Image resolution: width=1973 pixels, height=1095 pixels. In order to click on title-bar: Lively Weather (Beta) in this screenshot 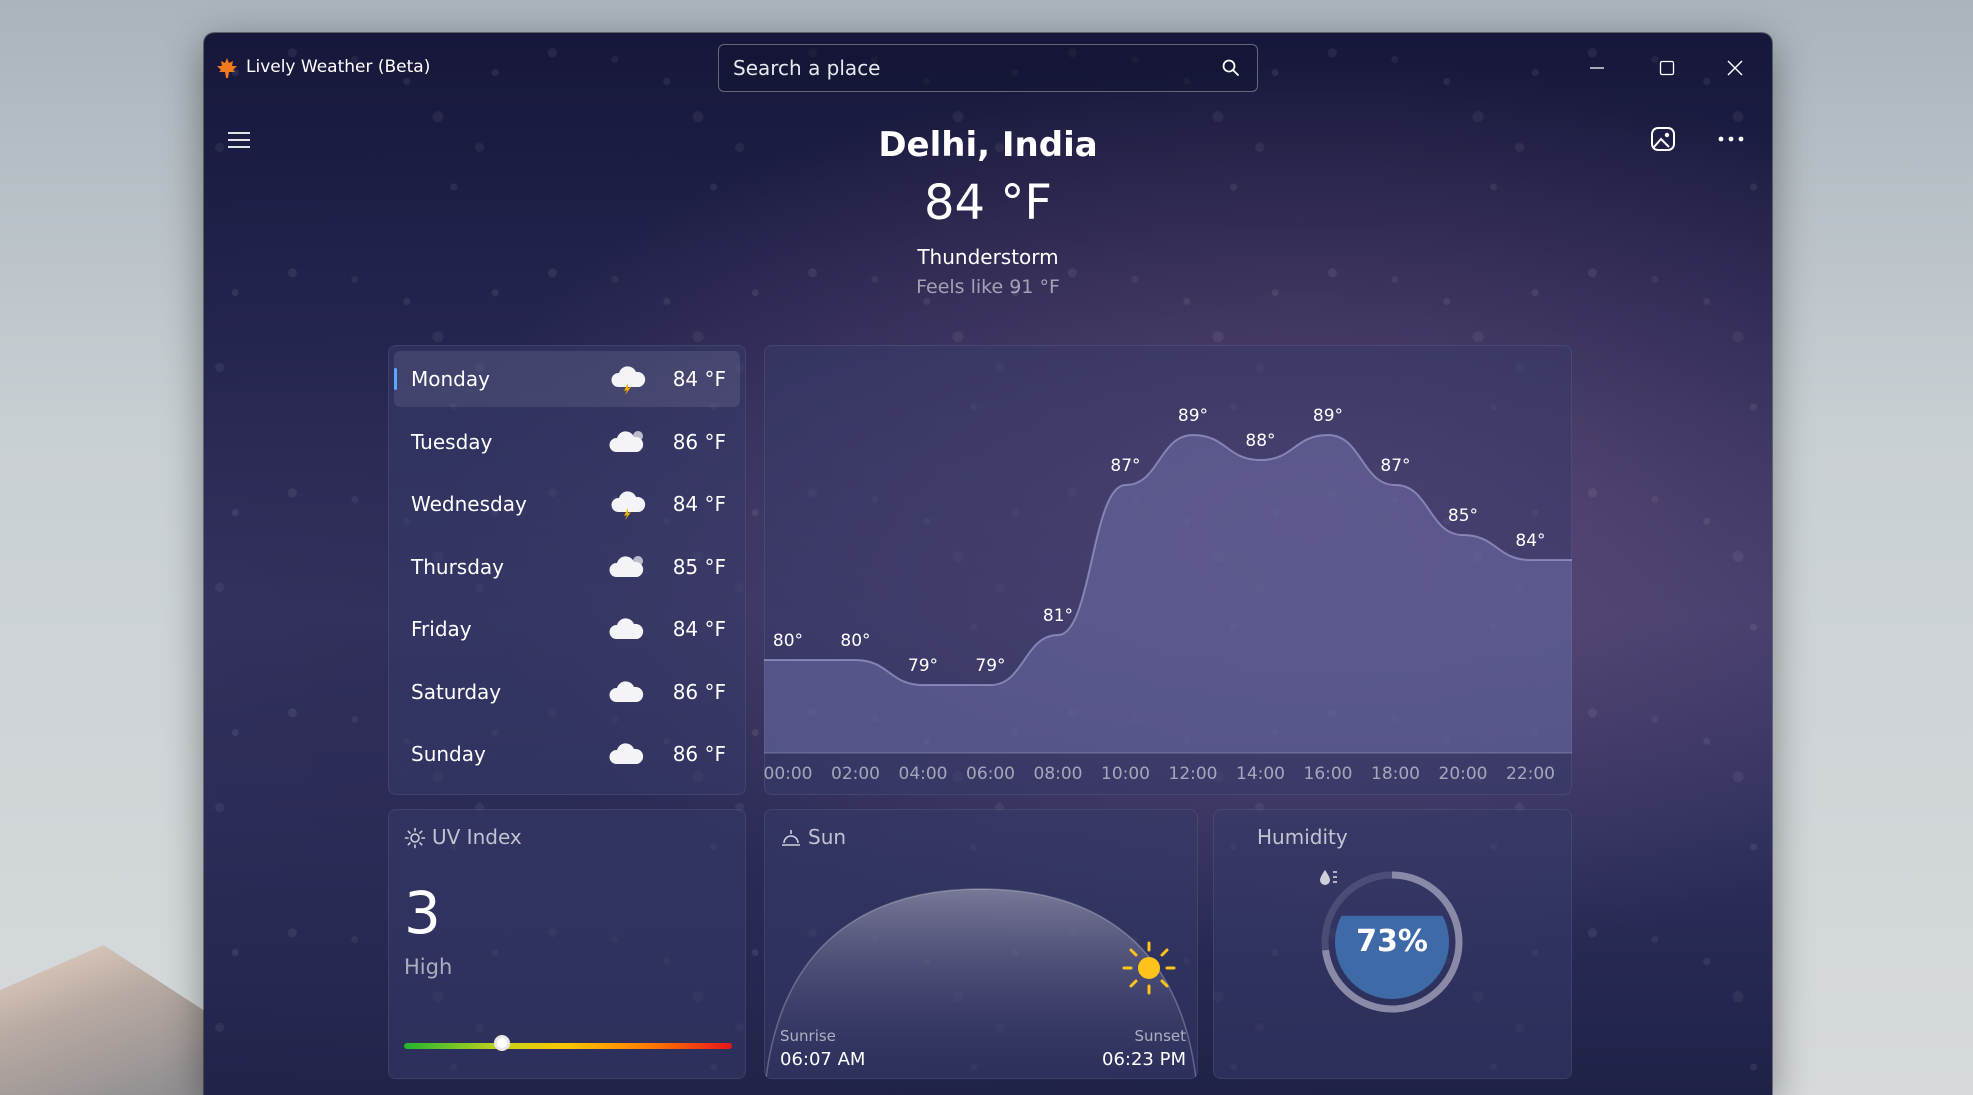, I will do `click(988, 63)`.